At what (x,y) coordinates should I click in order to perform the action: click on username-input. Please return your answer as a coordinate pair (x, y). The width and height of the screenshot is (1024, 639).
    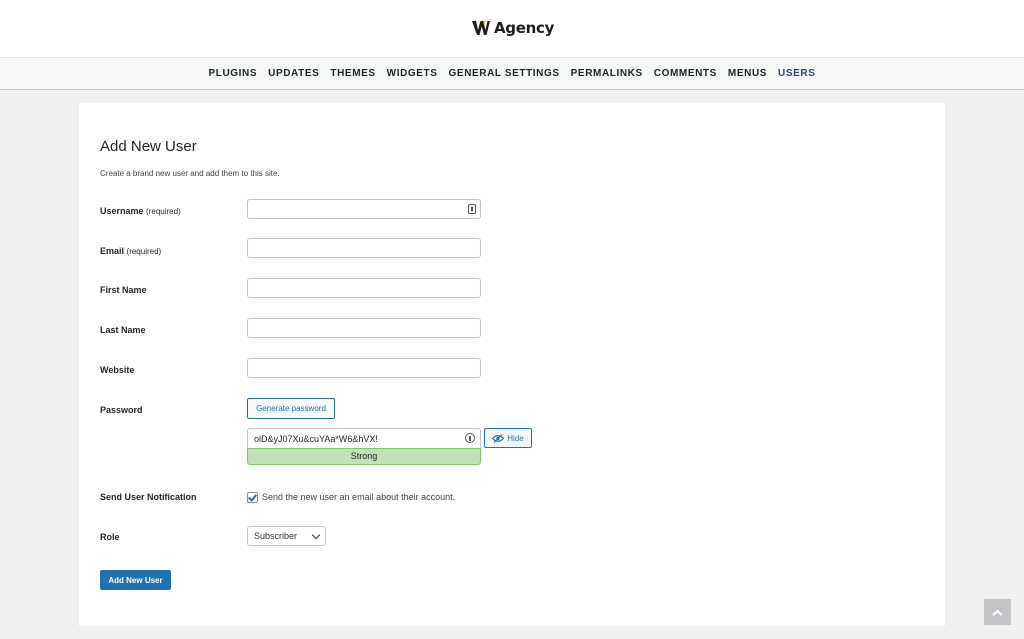
    Looking at the image, I should click on (364, 209).